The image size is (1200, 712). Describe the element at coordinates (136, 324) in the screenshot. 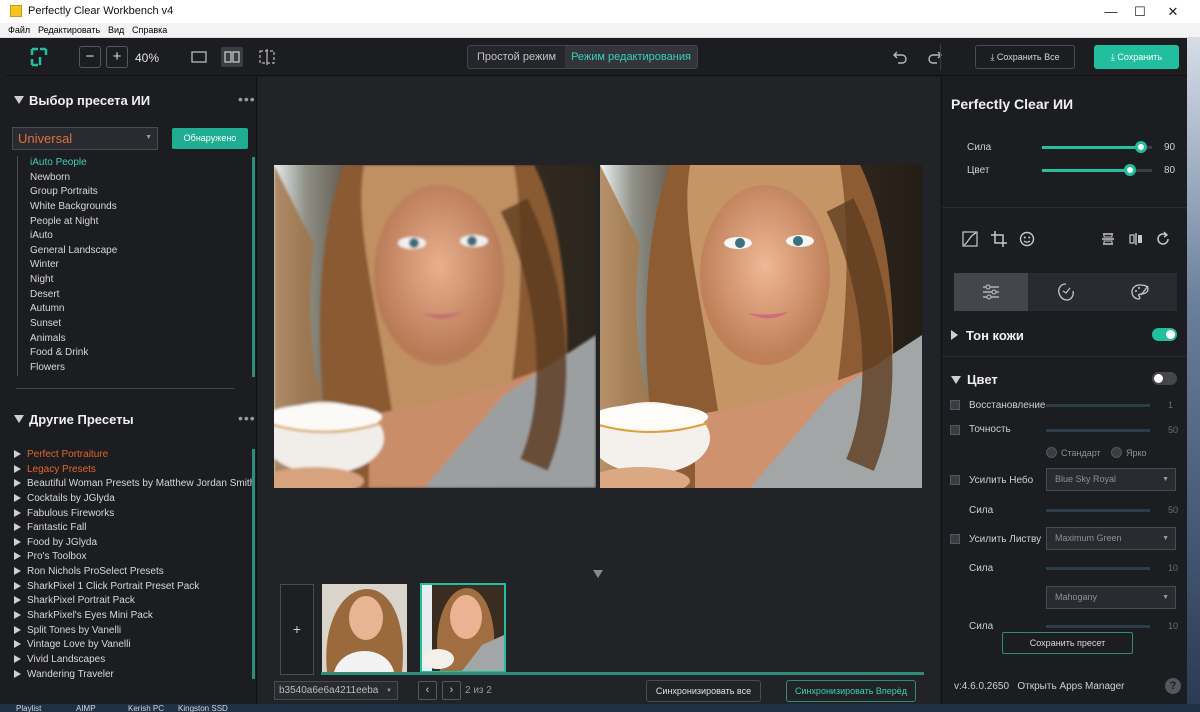

I see `ai-preset-item: Sunset` at that location.